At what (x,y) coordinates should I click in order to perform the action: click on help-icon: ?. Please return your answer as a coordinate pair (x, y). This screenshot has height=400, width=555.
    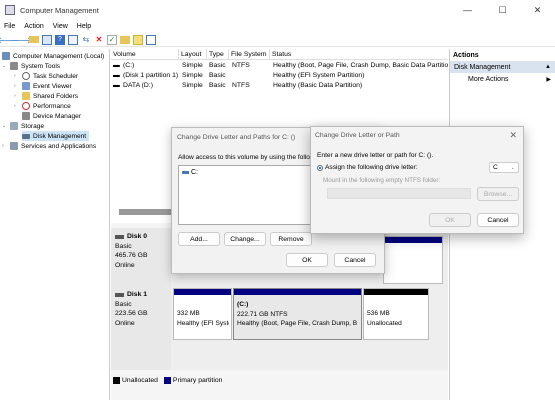
    Looking at the image, I should click on (60, 39).